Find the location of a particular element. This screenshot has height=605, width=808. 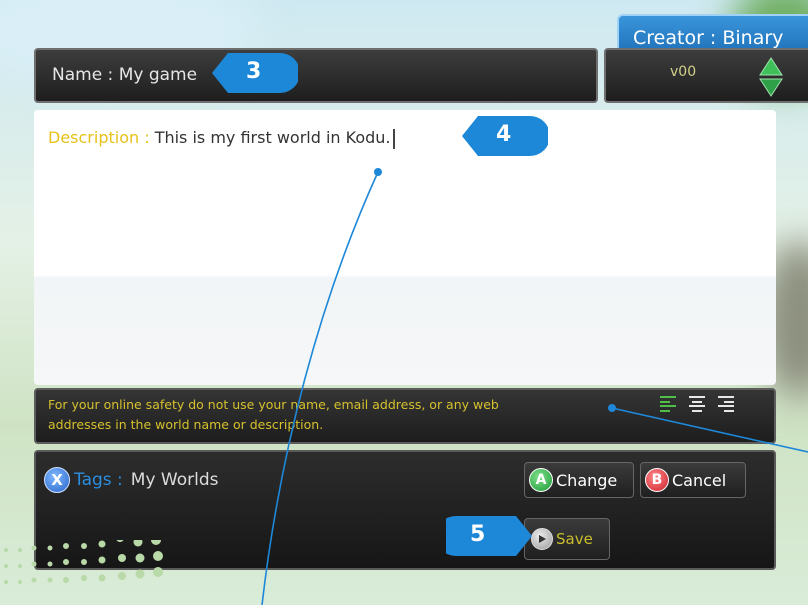

tags-label: Tags : is located at coordinates (98, 480).